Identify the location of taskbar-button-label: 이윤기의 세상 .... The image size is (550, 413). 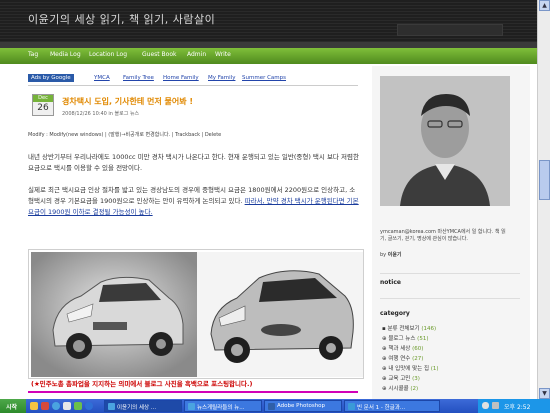
(137, 408).